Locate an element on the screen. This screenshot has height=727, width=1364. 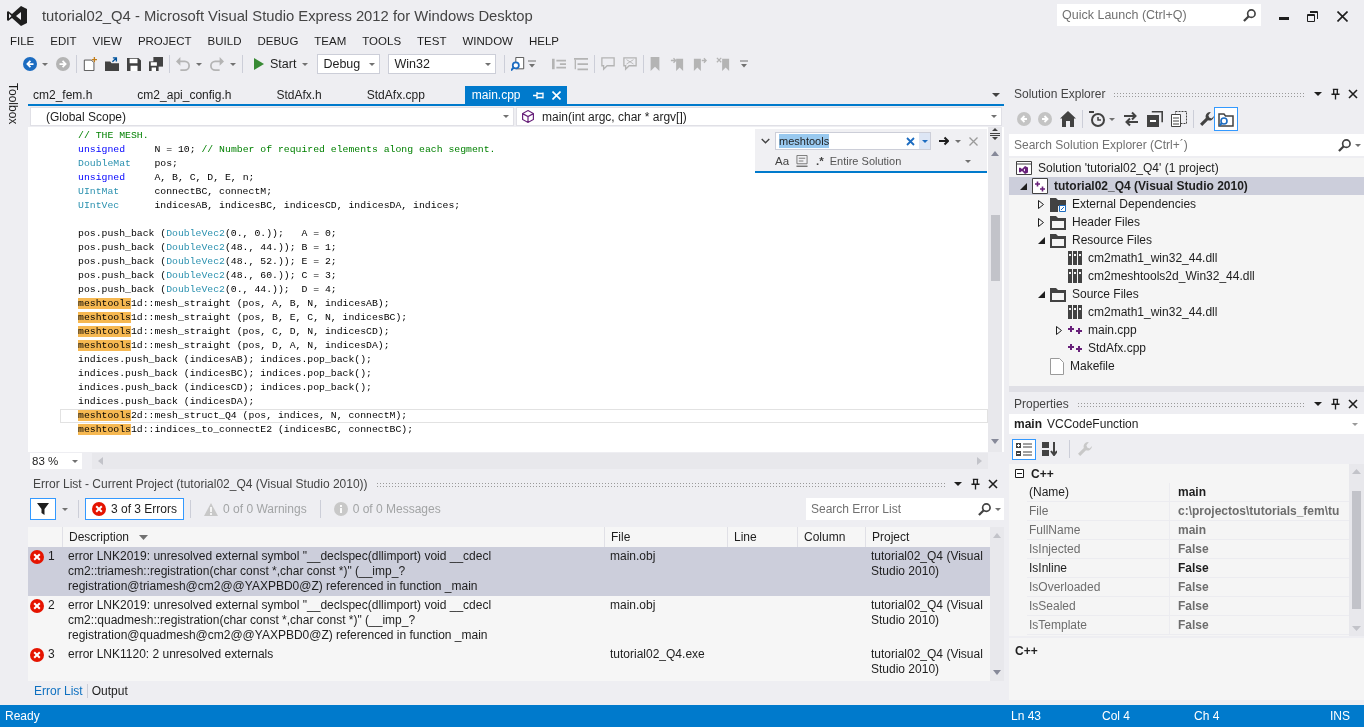
open-folder-icon is located at coordinates (112, 64).